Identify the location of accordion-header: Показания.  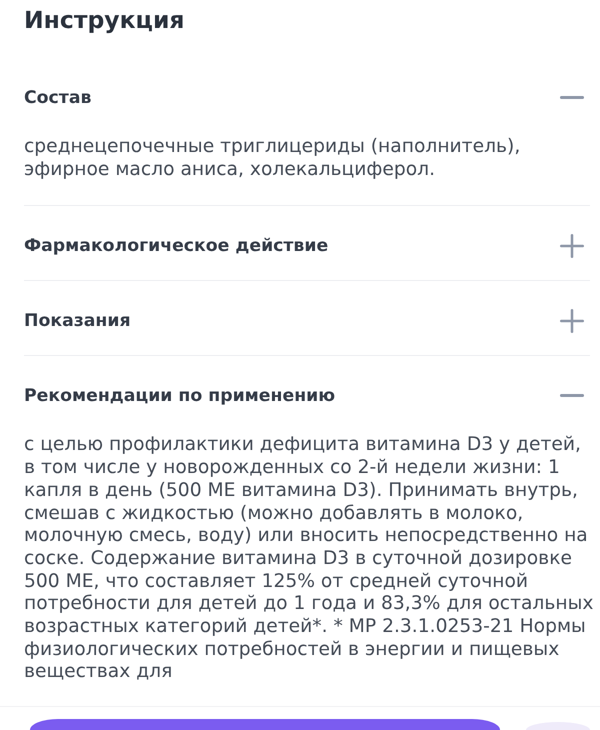
(307, 318).